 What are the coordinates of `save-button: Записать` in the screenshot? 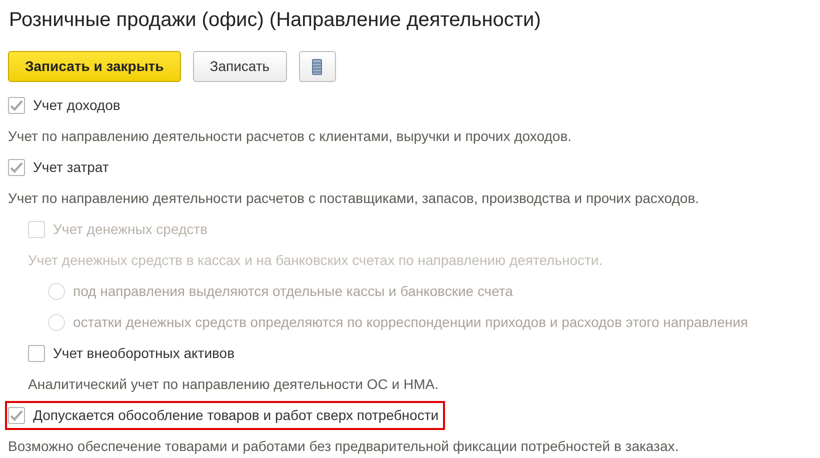 It's located at (239, 66).